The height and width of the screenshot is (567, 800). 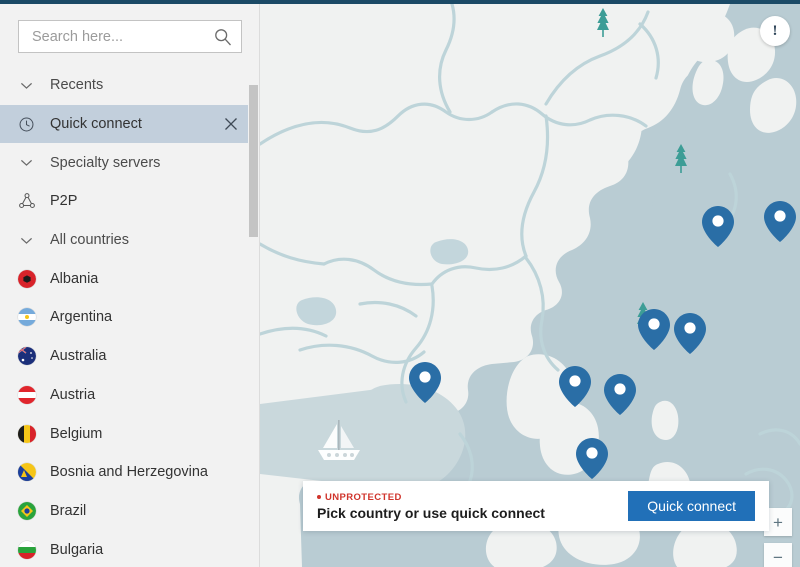 What do you see at coordinates (78, 356) in the screenshot?
I see `sidebar-item-label: Australia` at bounding box center [78, 356].